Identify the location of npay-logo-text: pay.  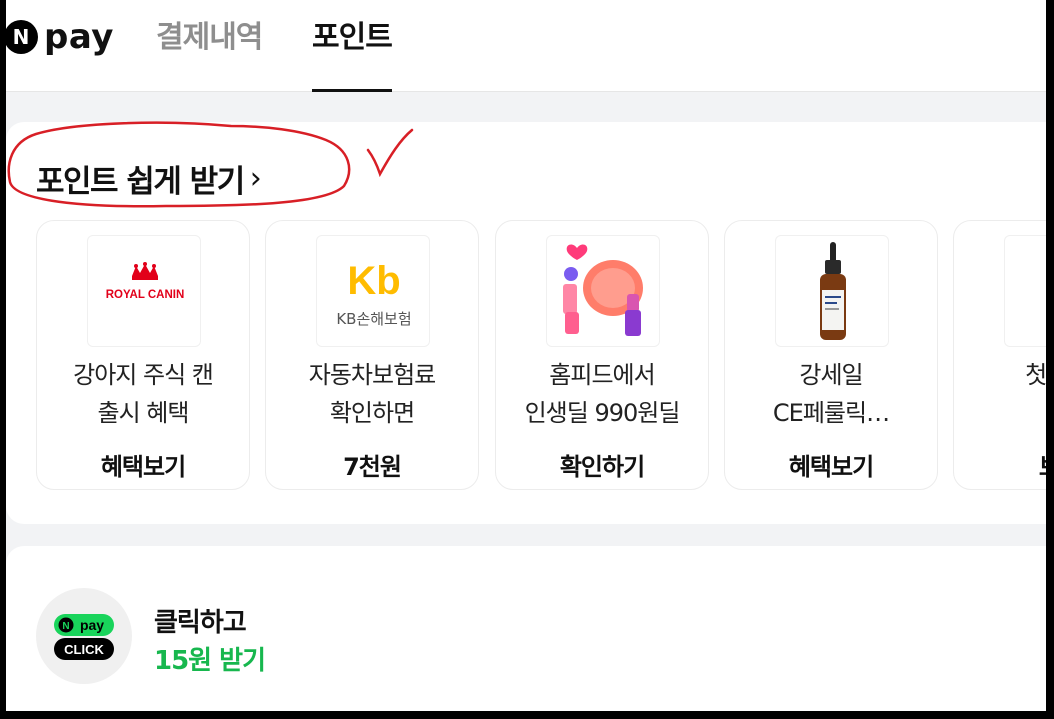
(79, 37).